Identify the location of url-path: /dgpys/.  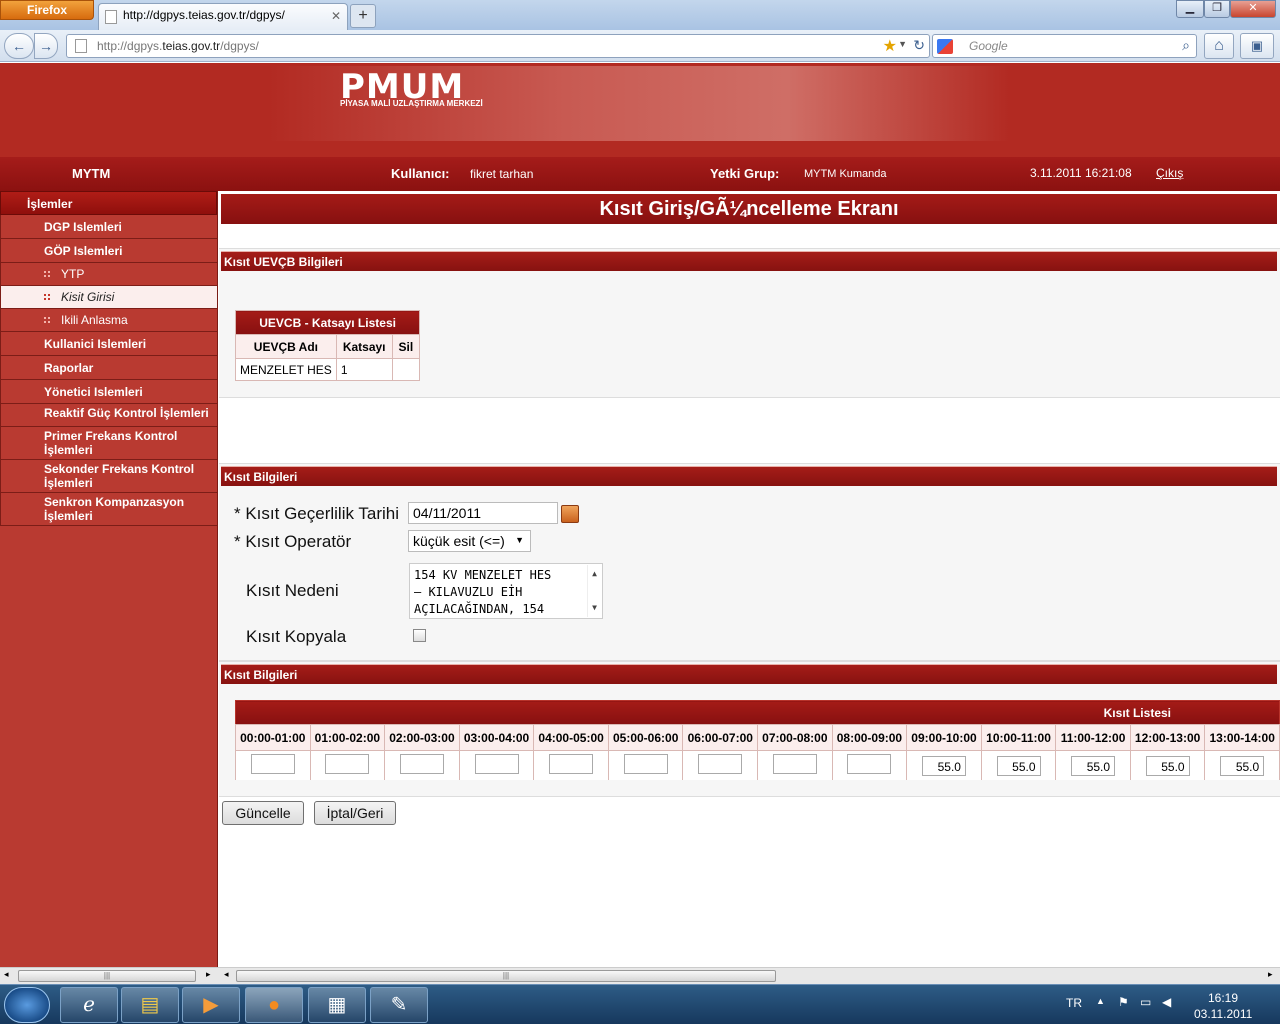
(239, 46).